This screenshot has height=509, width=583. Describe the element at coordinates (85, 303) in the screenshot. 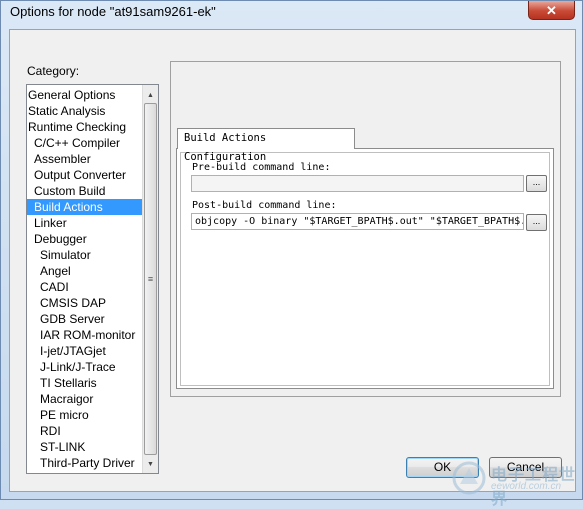

I see `category-item: CMSIS DAP` at that location.